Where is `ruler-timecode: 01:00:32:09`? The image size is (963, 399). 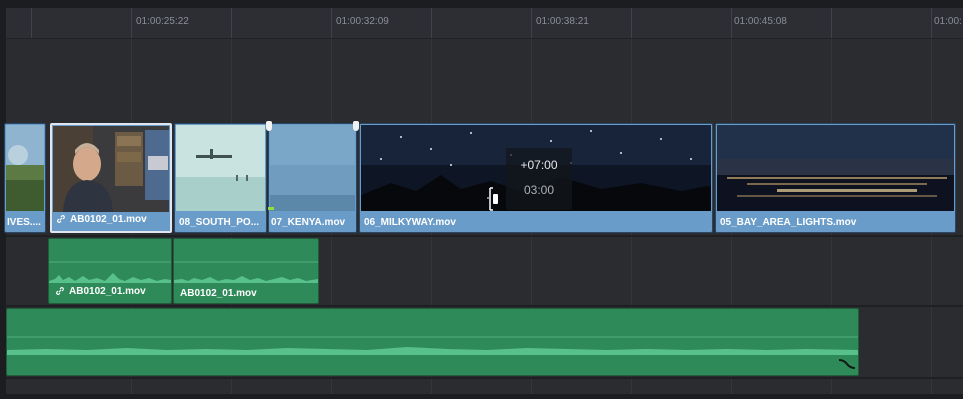
ruler-timecode: 01:00:32:09 is located at coordinates (362, 21).